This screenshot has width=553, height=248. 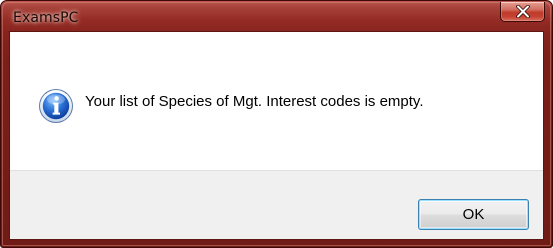 What do you see at coordinates (56, 106) in the screenshot?
I see `information-icon` at bounding box center [56, 106].